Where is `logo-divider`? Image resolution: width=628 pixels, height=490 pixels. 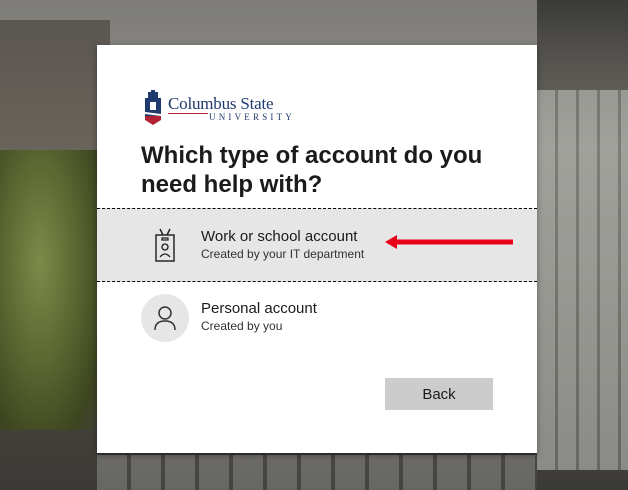 logo-divider is located at coordinates (188, 113).